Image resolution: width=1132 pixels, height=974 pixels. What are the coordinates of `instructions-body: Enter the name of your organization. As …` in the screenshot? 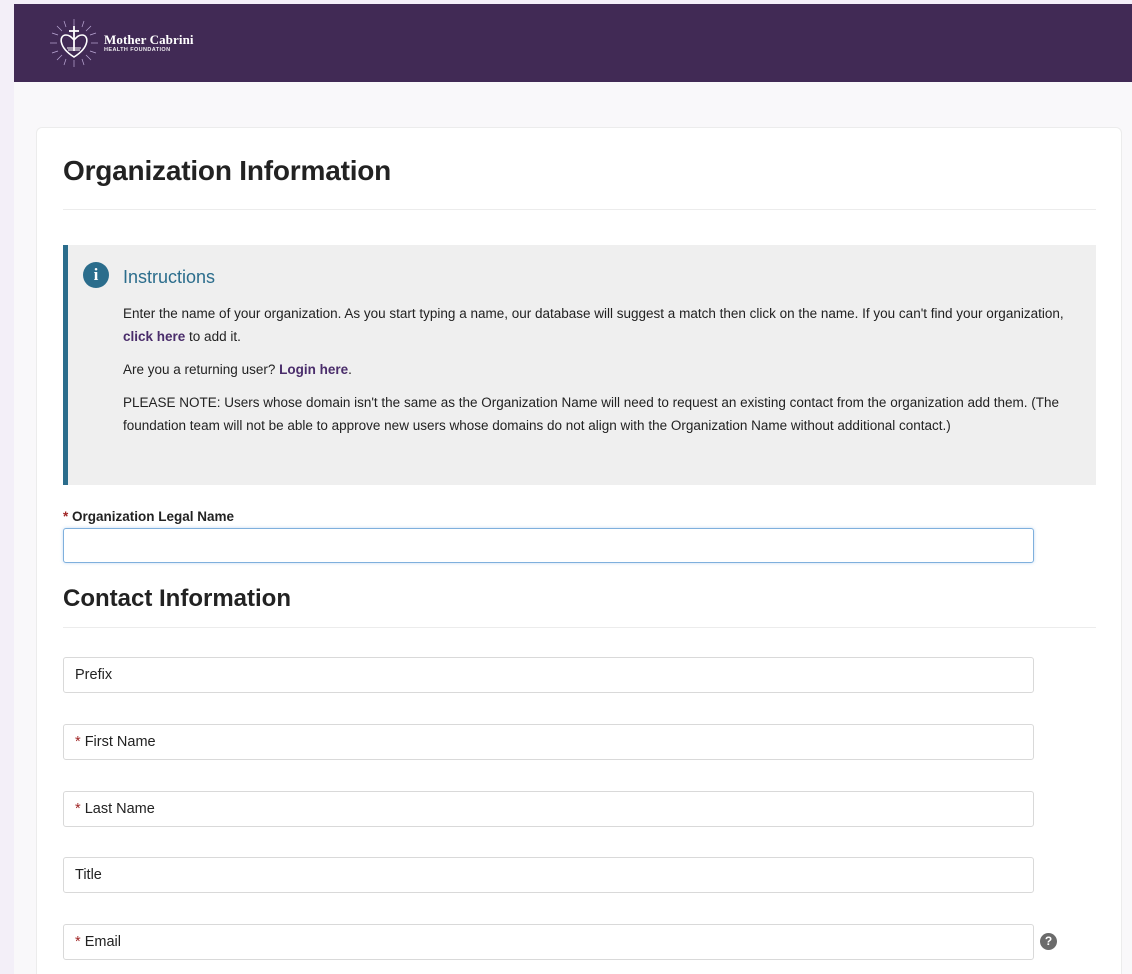 It's located at (603, 374).